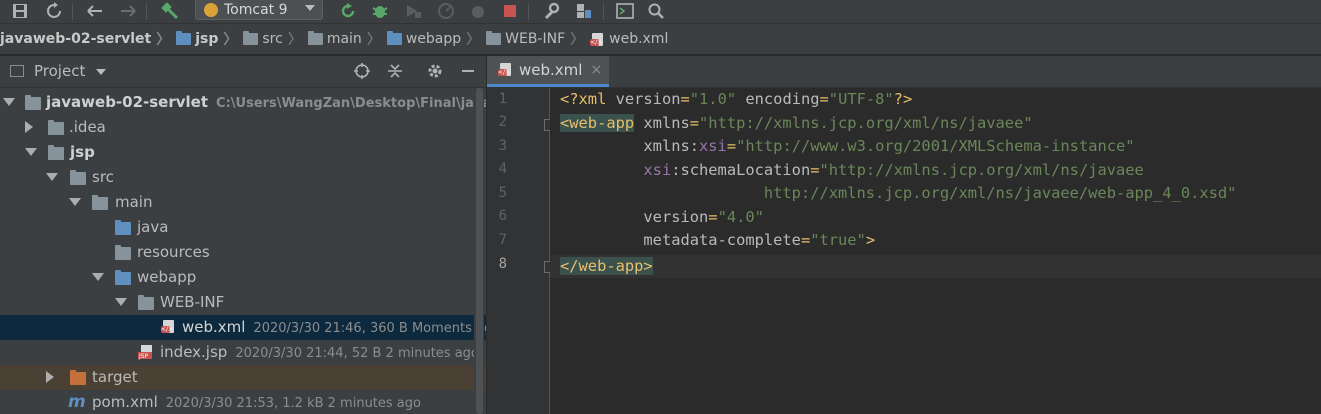  I want to click on sync-icon, so click(54, 11).